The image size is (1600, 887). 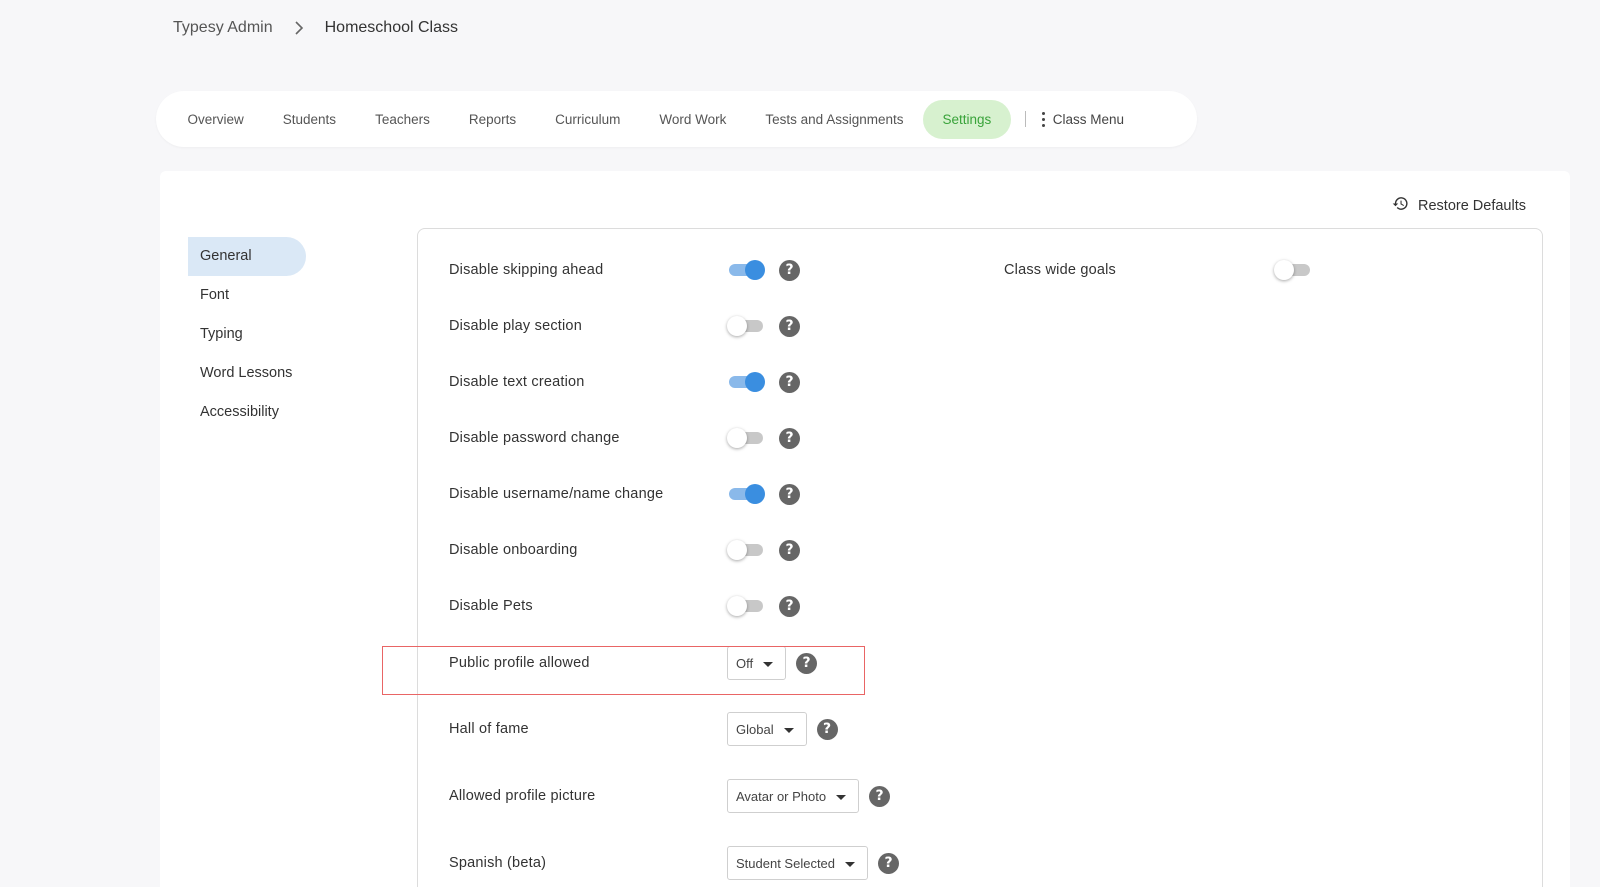 What do you see at coordinates (517, 382) in the screenshot?
I see `setting-label: Disable text creation` at bounding box center [517, 382].